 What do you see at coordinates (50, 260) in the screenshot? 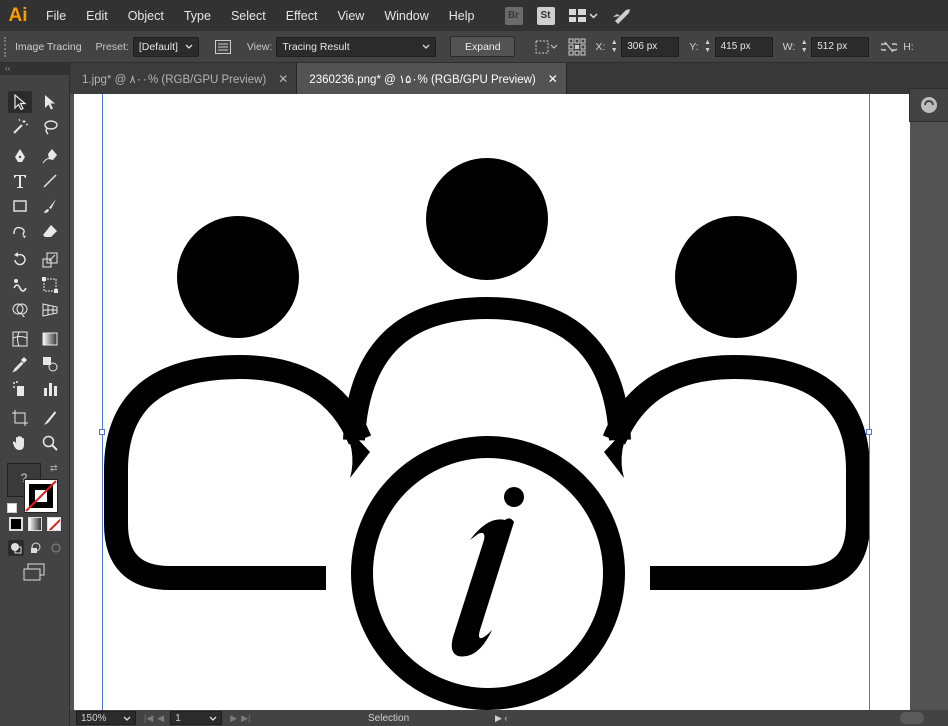
I see `scale-tool` at bounding box center [50, 260].